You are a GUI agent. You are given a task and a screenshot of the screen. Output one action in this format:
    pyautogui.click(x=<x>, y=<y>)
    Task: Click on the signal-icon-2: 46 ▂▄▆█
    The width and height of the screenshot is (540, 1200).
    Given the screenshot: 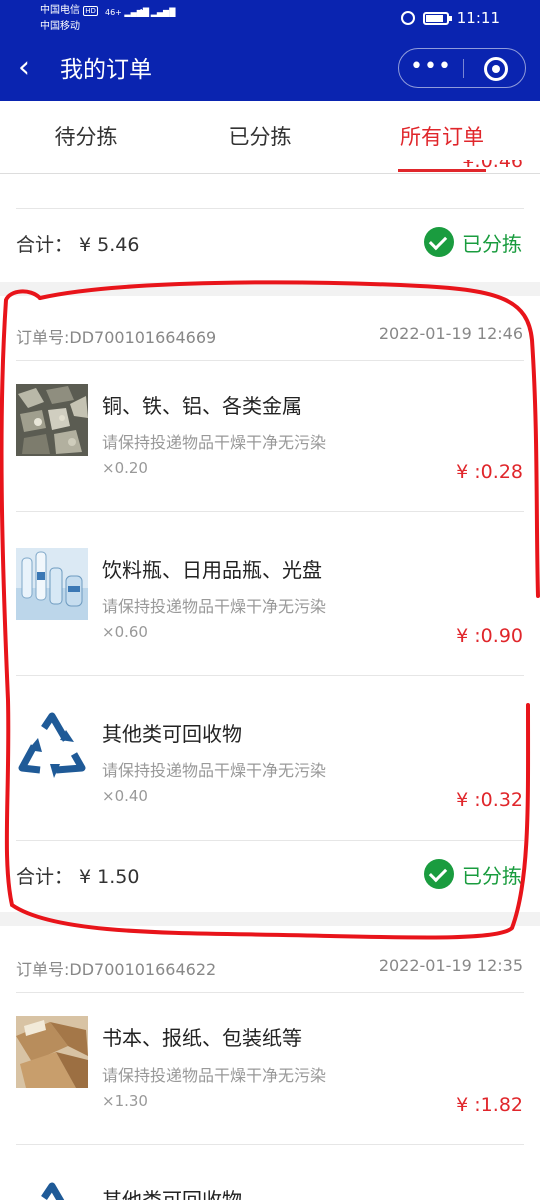 What is the action you would take?
    pyautogui.click(x=157, y=12)
    